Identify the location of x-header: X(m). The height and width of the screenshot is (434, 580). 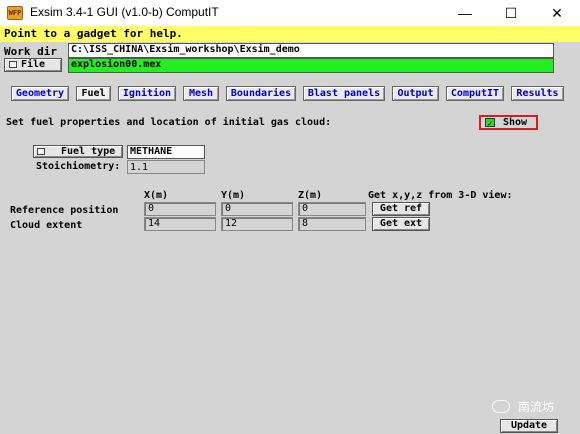
(156, 195).